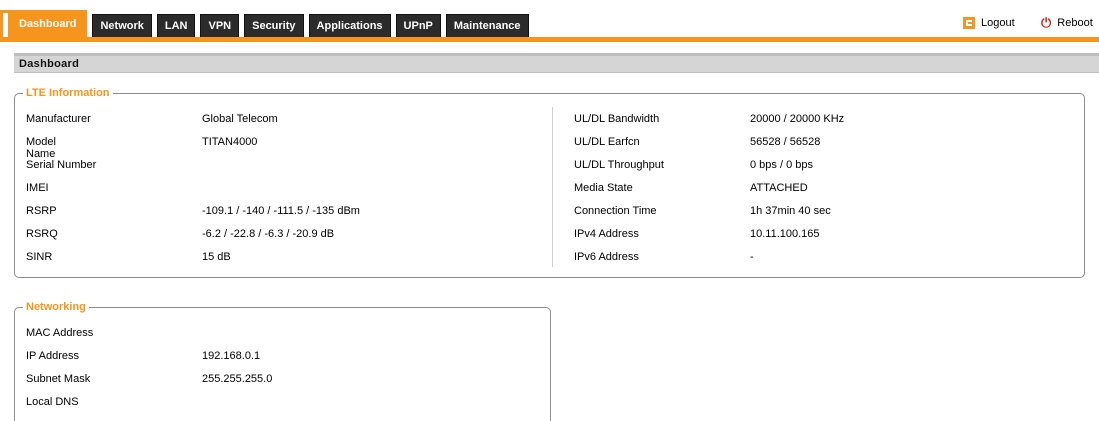 This screenshot has height=421, width=1099. Describe the element at coordinates (216, 257) in the screenshot. I see `lte-value: 15 dB` at that location.